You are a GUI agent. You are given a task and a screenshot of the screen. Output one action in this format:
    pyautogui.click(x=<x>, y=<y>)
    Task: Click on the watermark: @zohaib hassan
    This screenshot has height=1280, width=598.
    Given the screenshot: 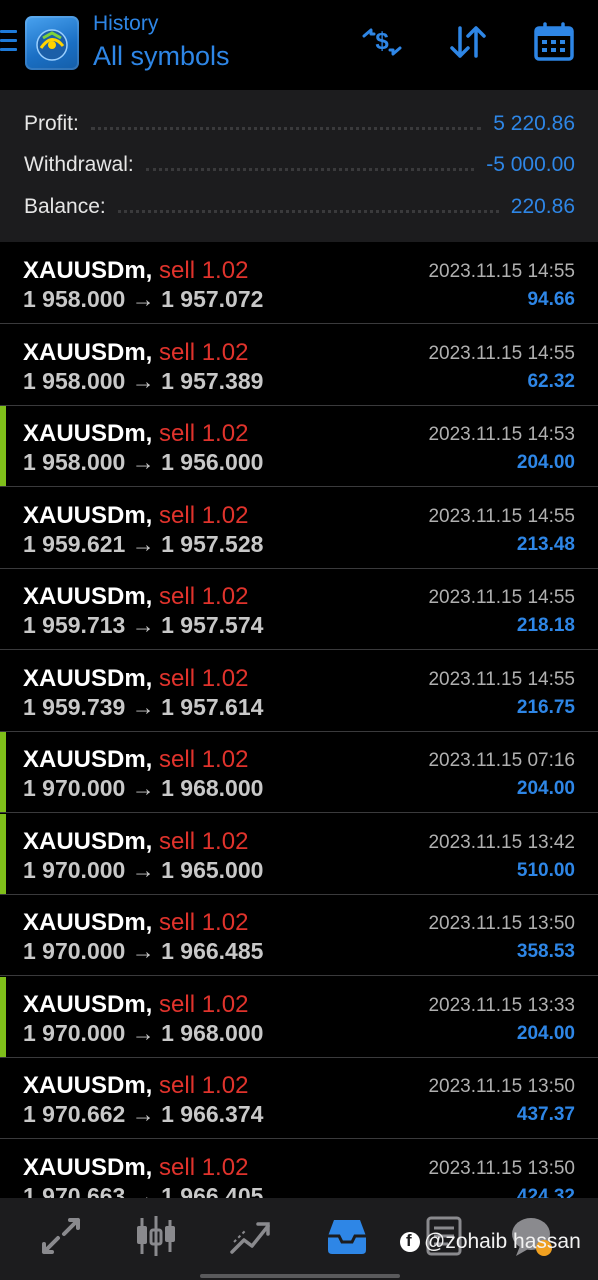 What is the action you would take?
    pyautogui.click(x=490, y=1242)
    